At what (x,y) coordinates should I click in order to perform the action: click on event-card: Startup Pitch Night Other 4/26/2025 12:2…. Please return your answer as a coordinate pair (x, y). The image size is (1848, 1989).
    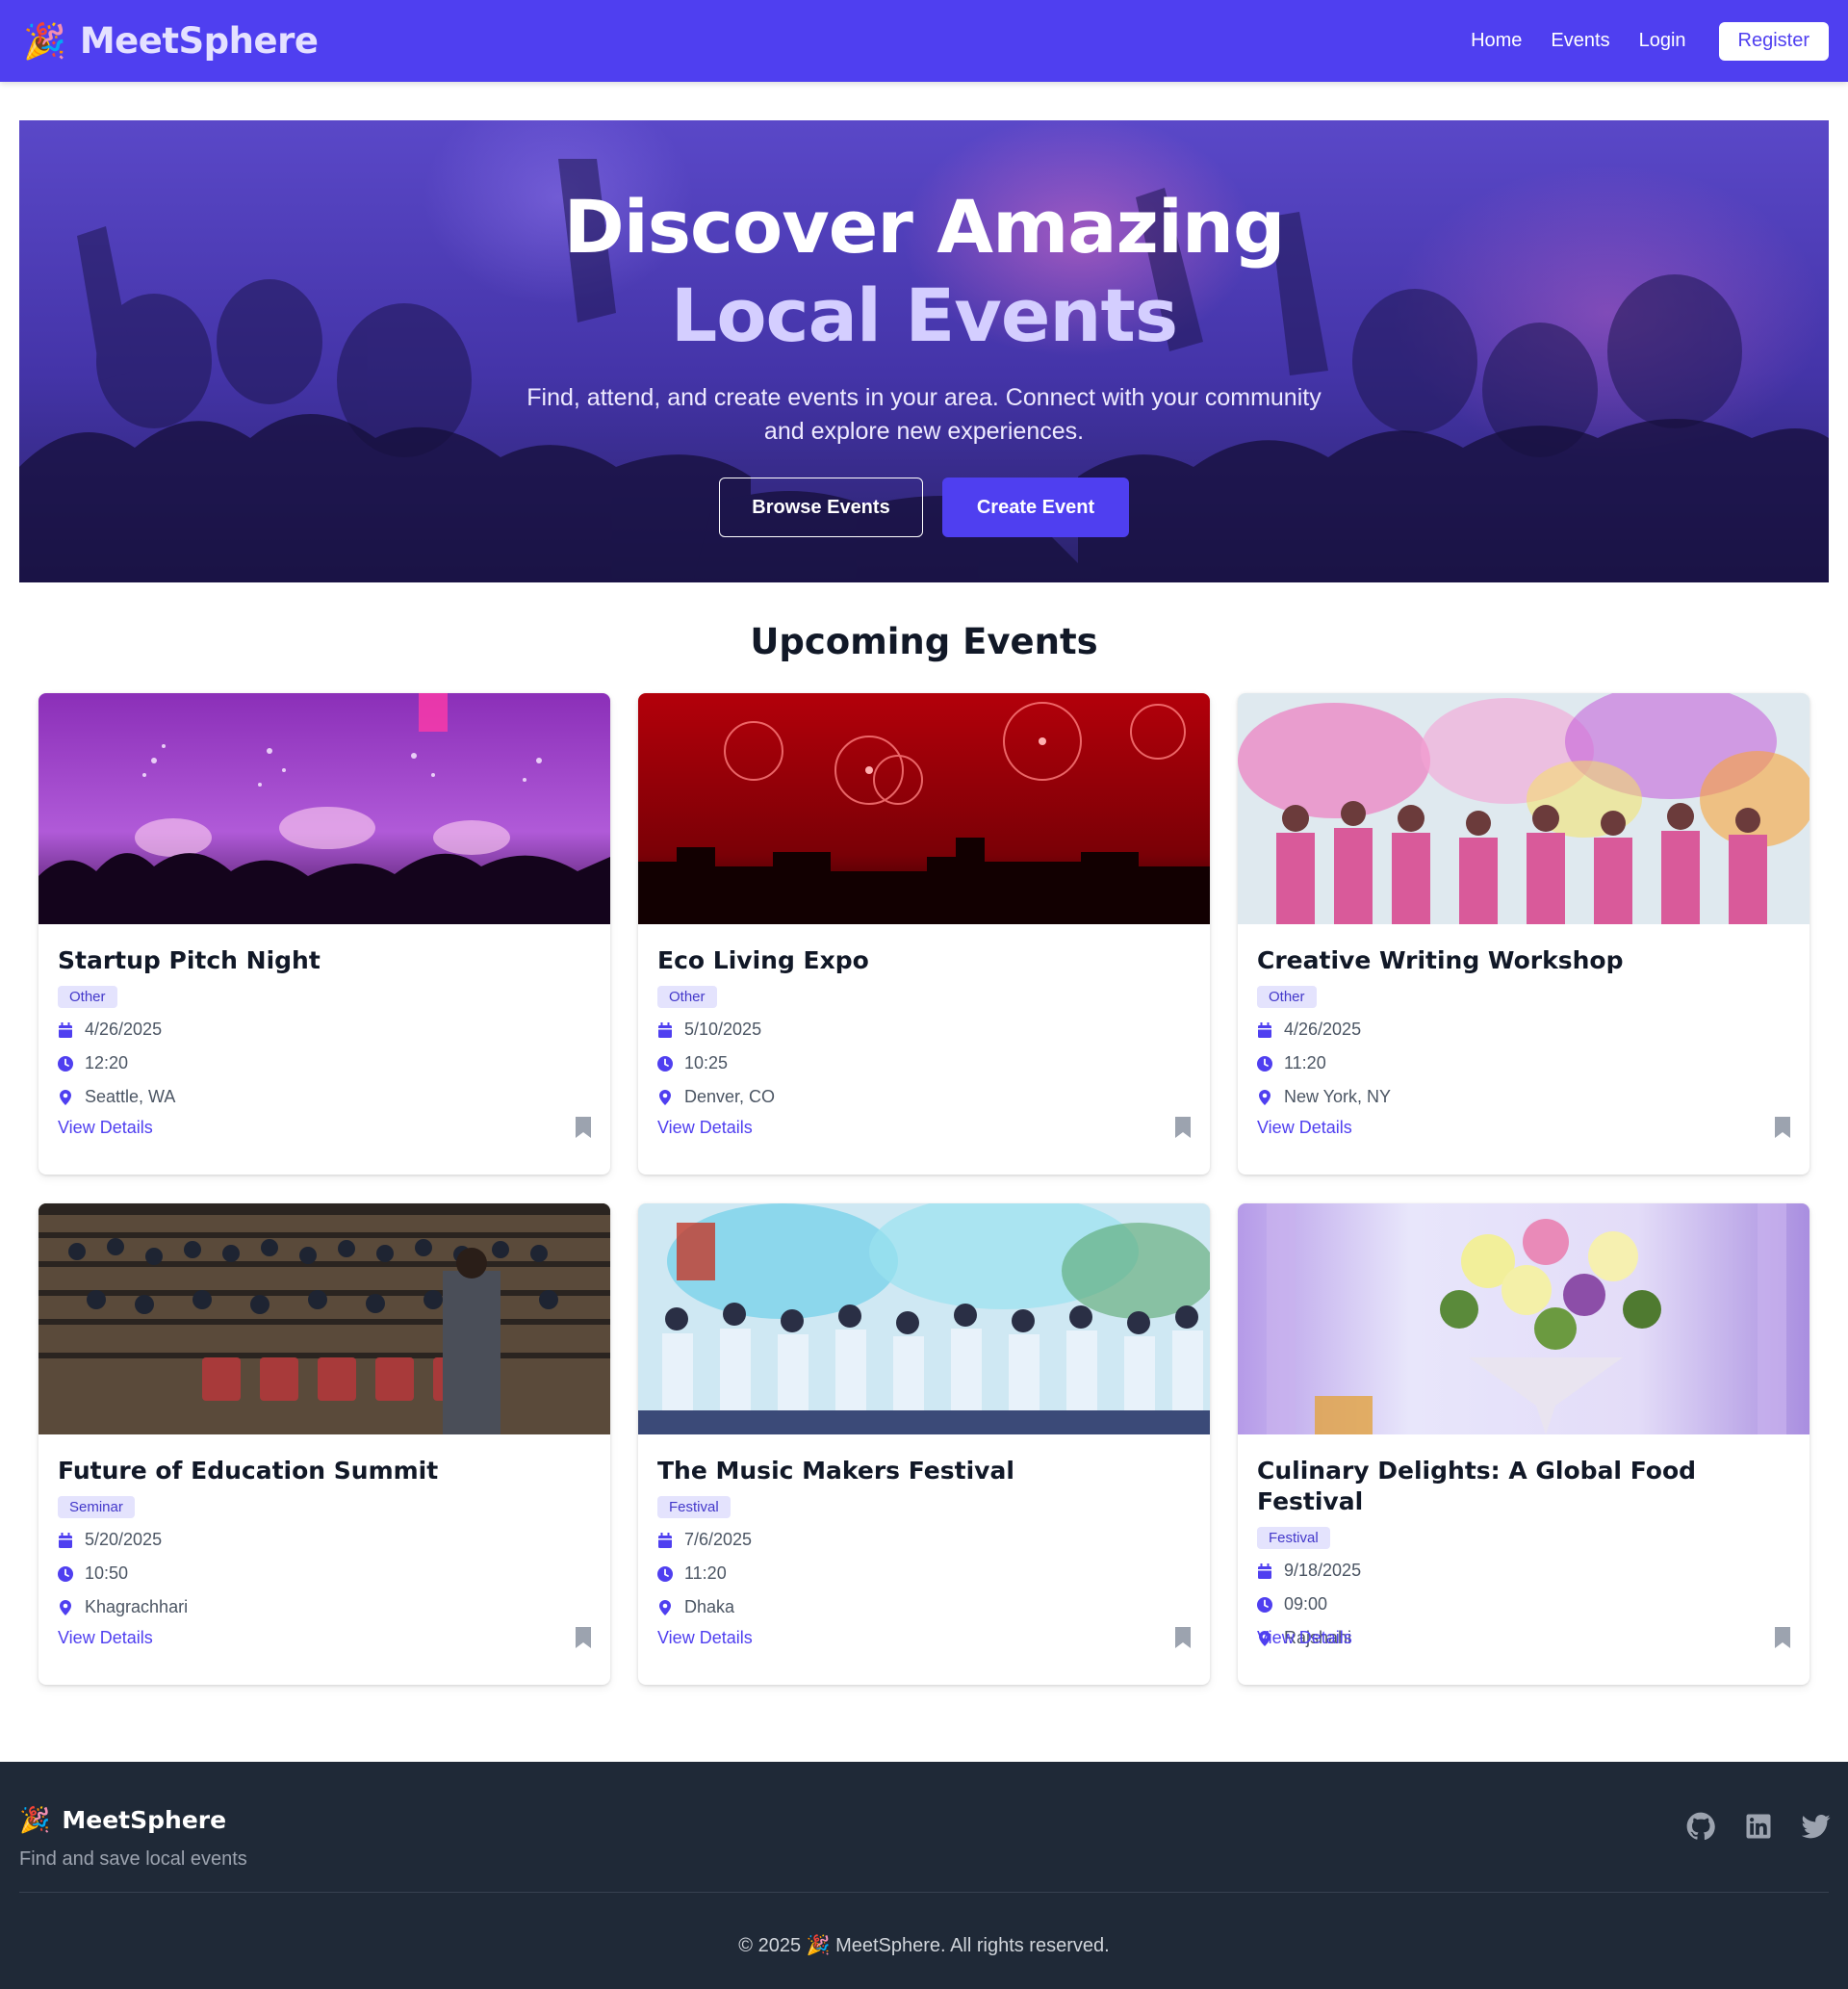
    Looking at the image, I should click on (324, 934).